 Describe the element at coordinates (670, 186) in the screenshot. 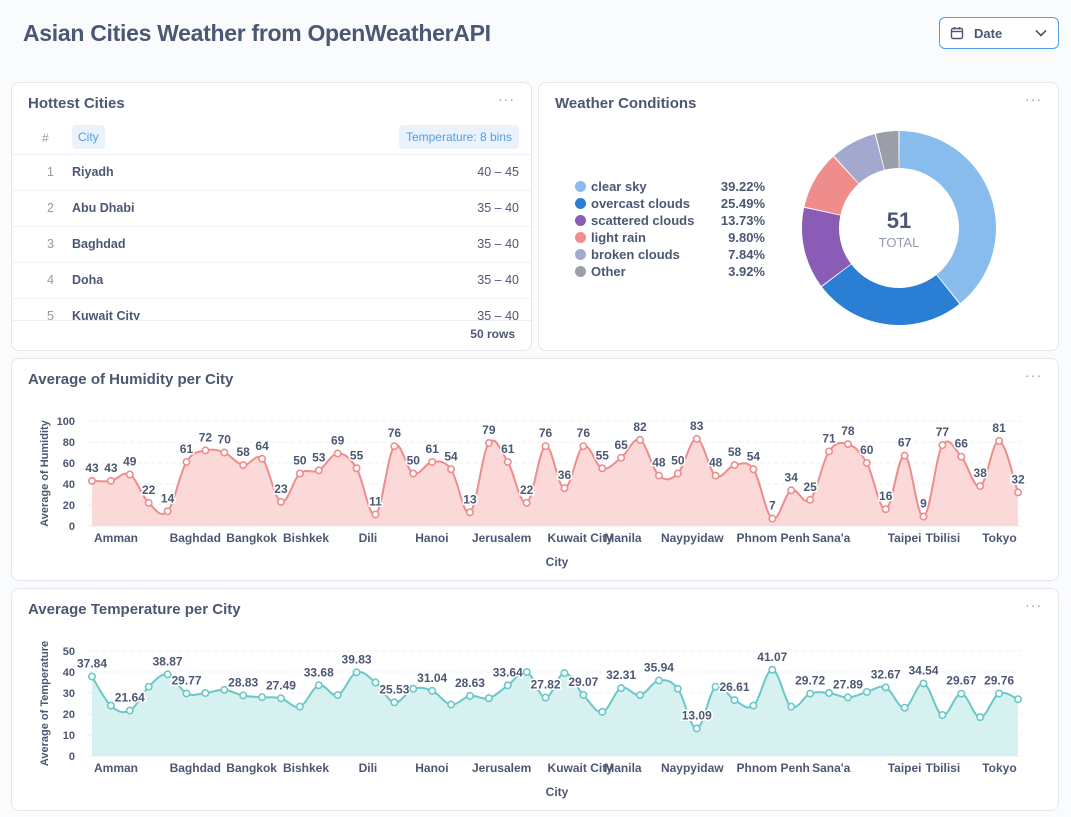

I see `legend-item: clear sky 39.22%` at that location.